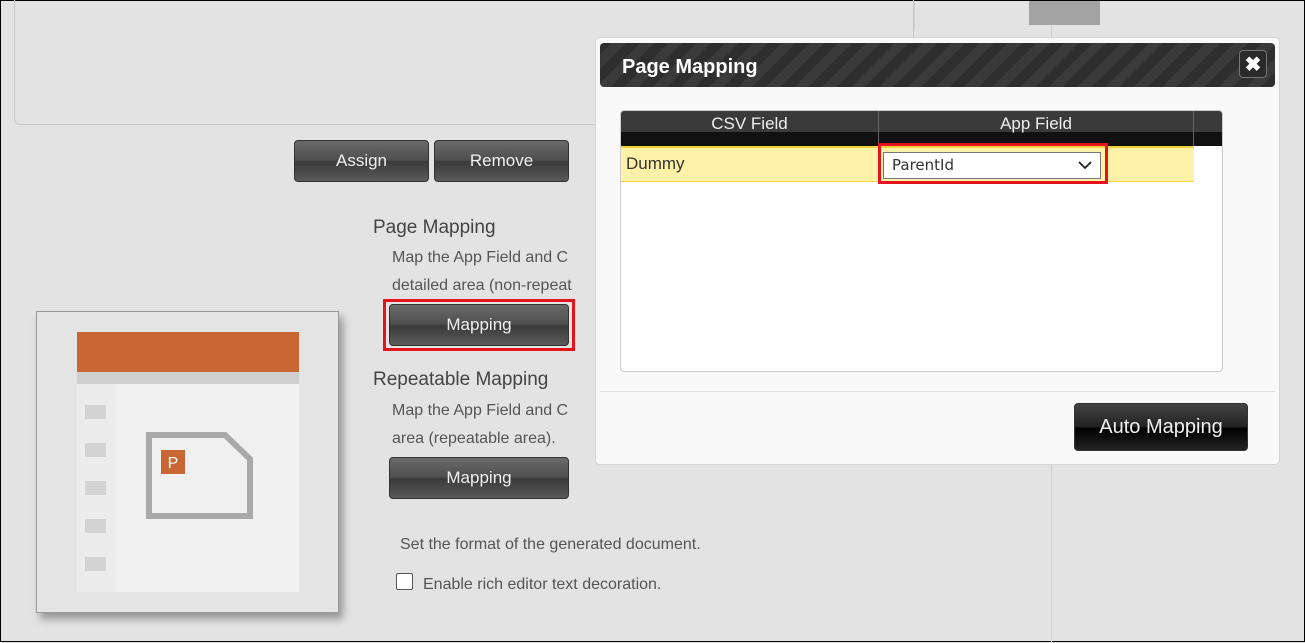  What do you see at coordinates (97, 488) in the screenshot?
I see `thumb-sidebar` at bounding box center [97, 488].